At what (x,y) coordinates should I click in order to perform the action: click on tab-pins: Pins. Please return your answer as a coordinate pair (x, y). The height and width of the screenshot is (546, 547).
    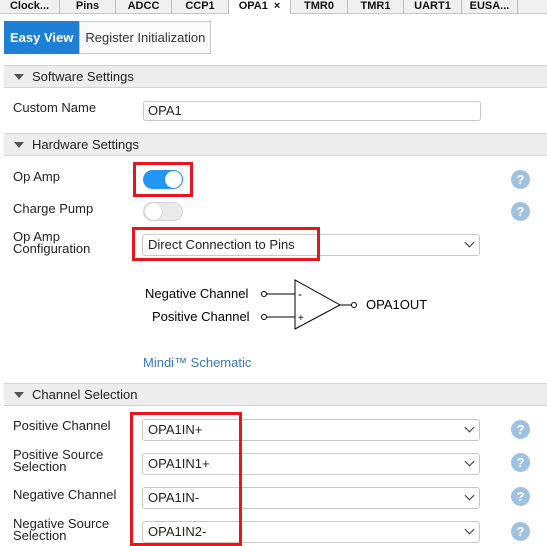
    Looking at the image, I should click on (88, 7).